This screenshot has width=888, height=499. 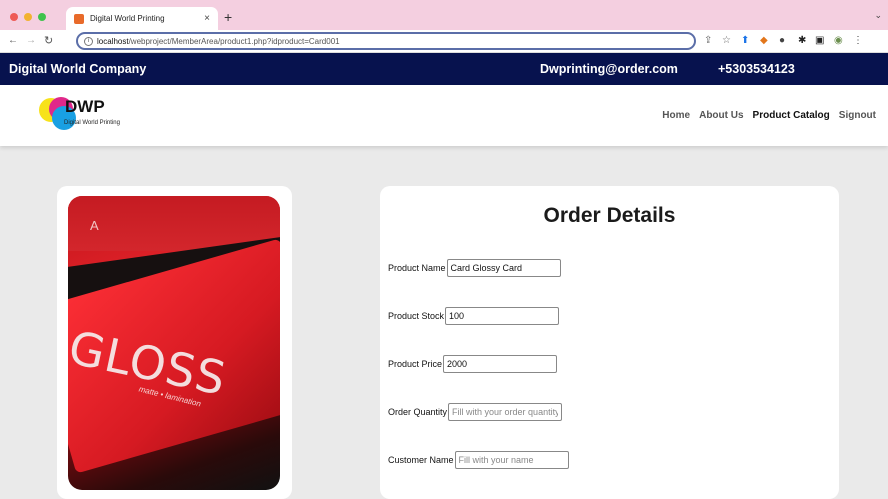 I want to click on metamask-extension-icon: ◆, so click(x=764, y=41).